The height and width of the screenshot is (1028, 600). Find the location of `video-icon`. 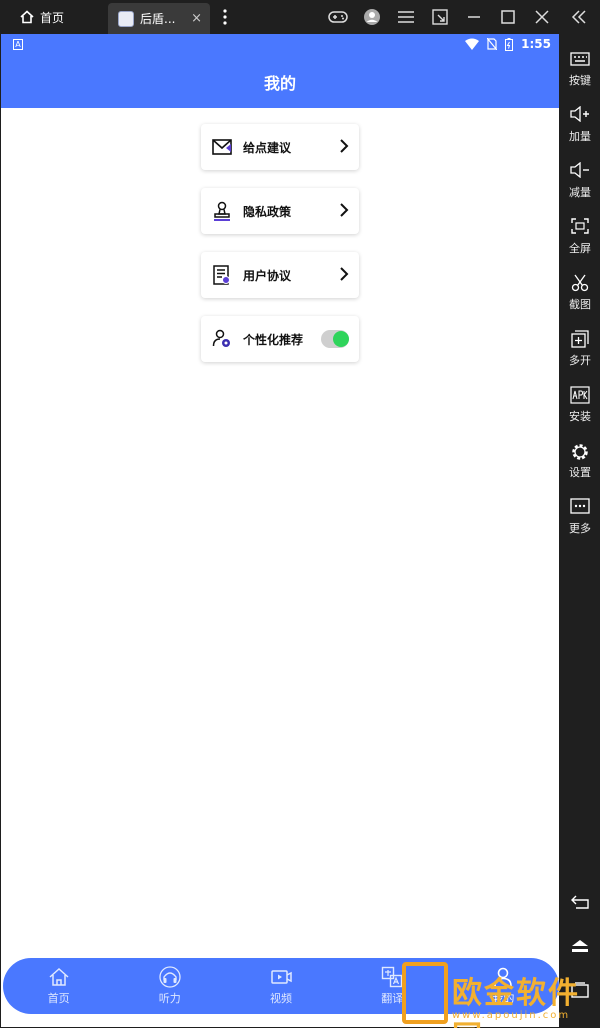

video-icon is located at coordinates (281, 977).